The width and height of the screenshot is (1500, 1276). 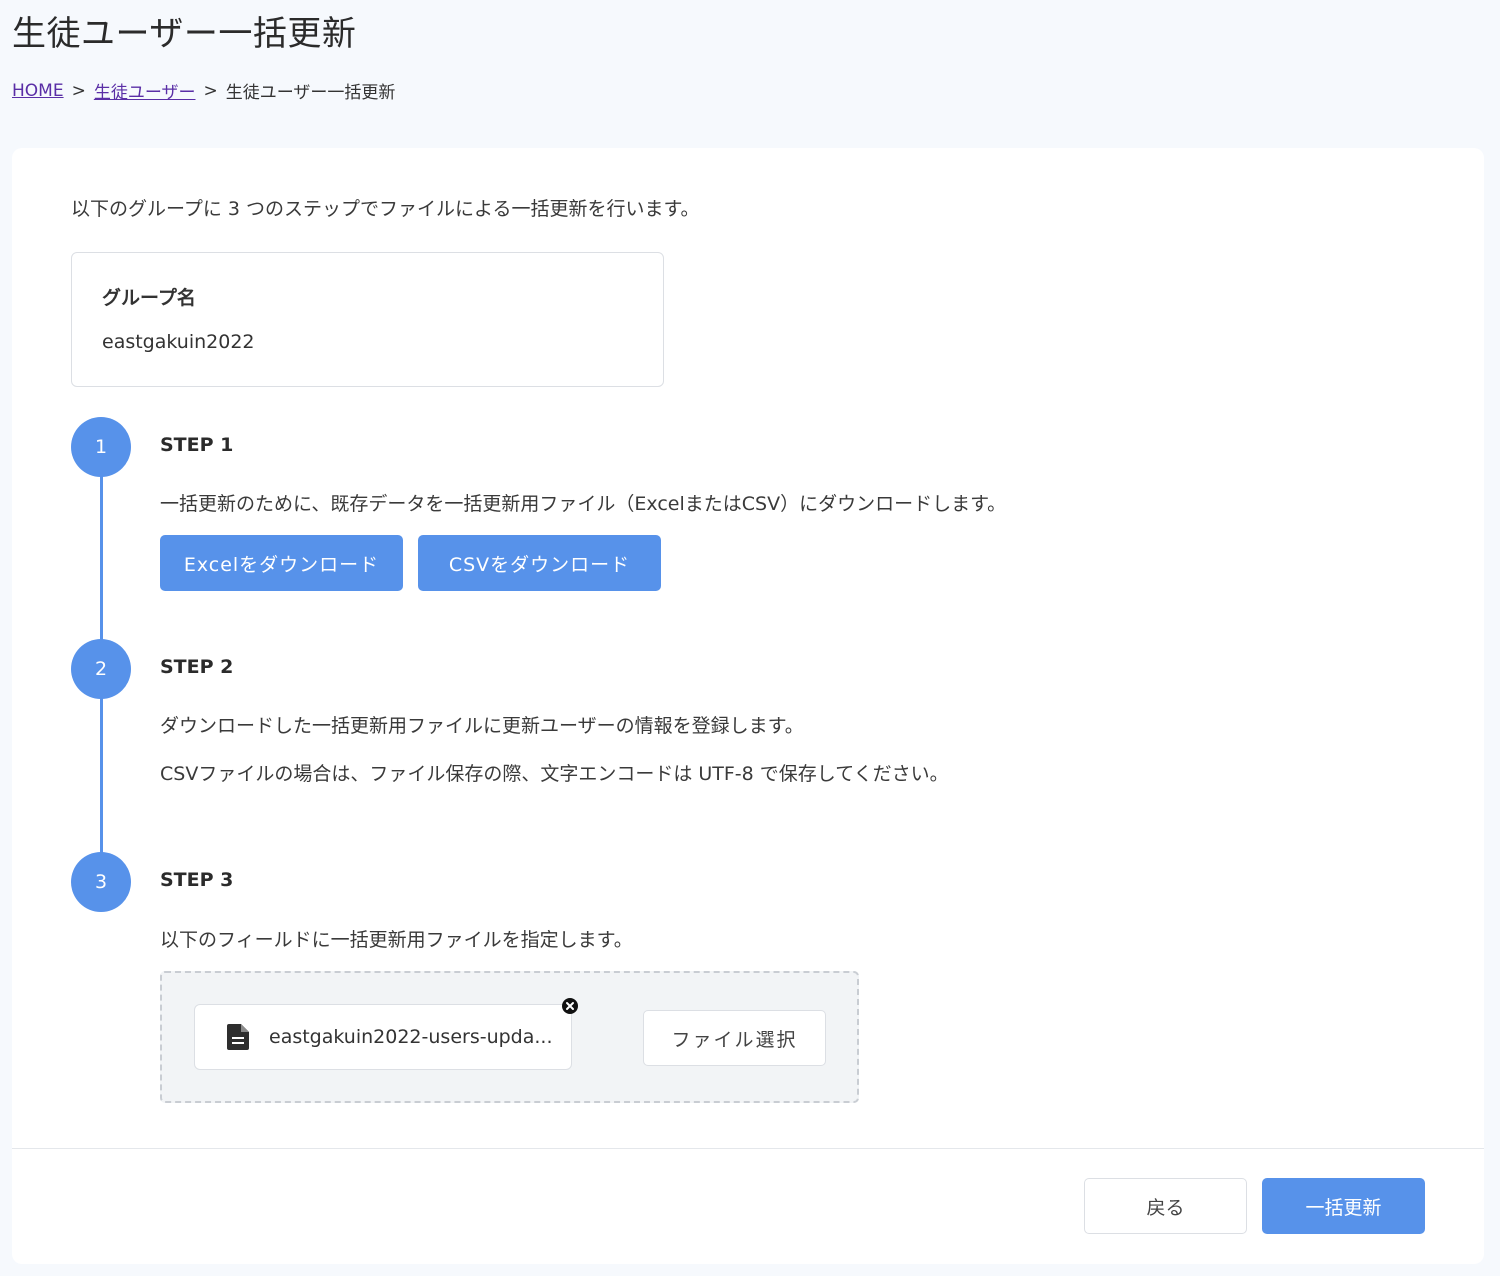 What do you see at coordinates (539, 563) in the screenshot?
I see `download-csv-button: CSVをダウンロード` at bounding box center [539, 563].